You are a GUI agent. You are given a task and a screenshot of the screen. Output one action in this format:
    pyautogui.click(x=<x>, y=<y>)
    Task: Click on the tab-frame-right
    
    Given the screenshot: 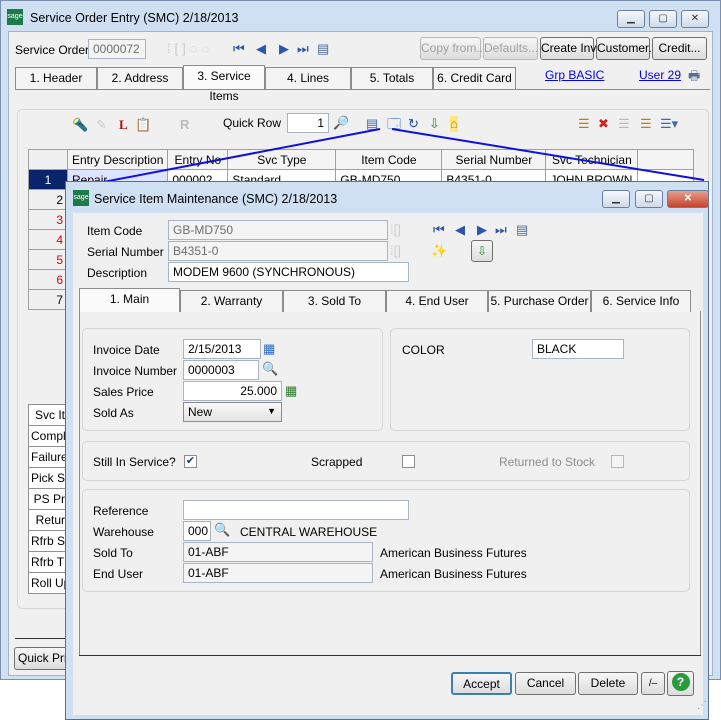 What is the action you would take?
    pyautogui.click(x=700, y=483)
    